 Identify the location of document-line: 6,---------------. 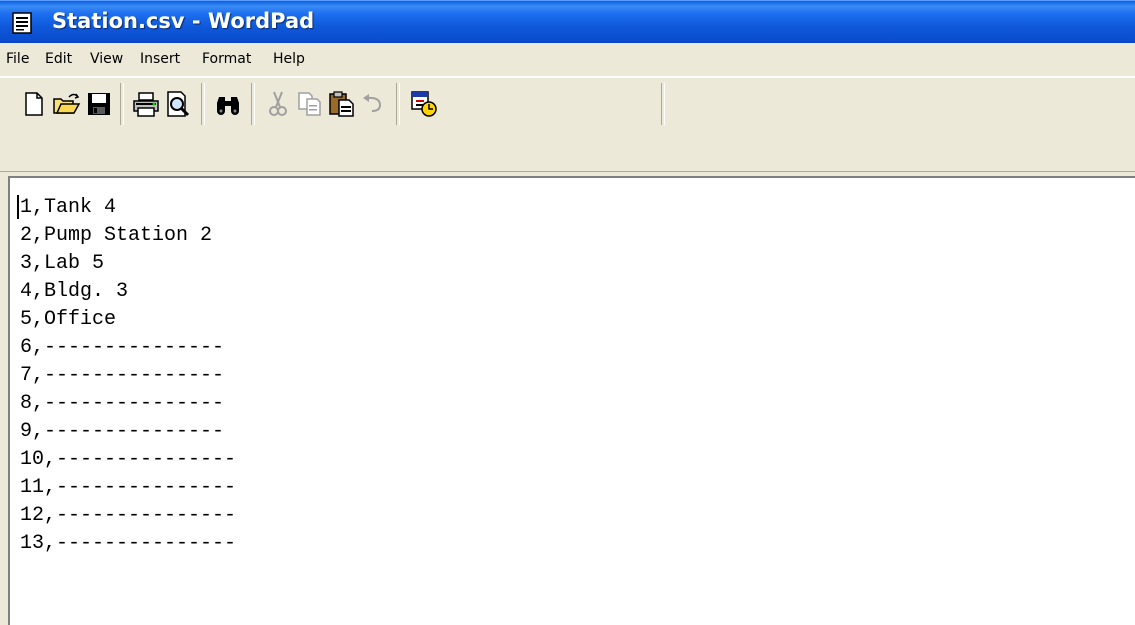
(122, 347).